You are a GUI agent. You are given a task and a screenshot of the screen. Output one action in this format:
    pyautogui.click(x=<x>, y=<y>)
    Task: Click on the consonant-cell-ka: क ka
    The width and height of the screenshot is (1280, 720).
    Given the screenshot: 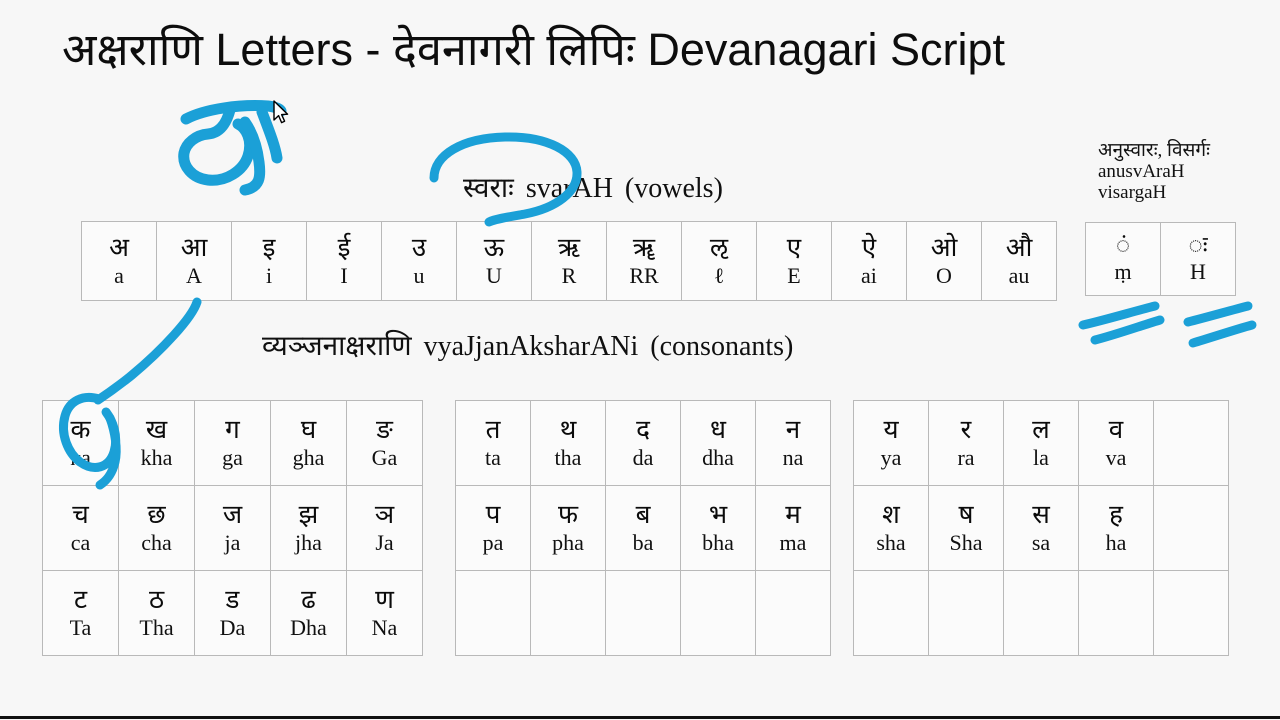 What is the action you would take?
    pyautogui.click(x=80, y=443)
    